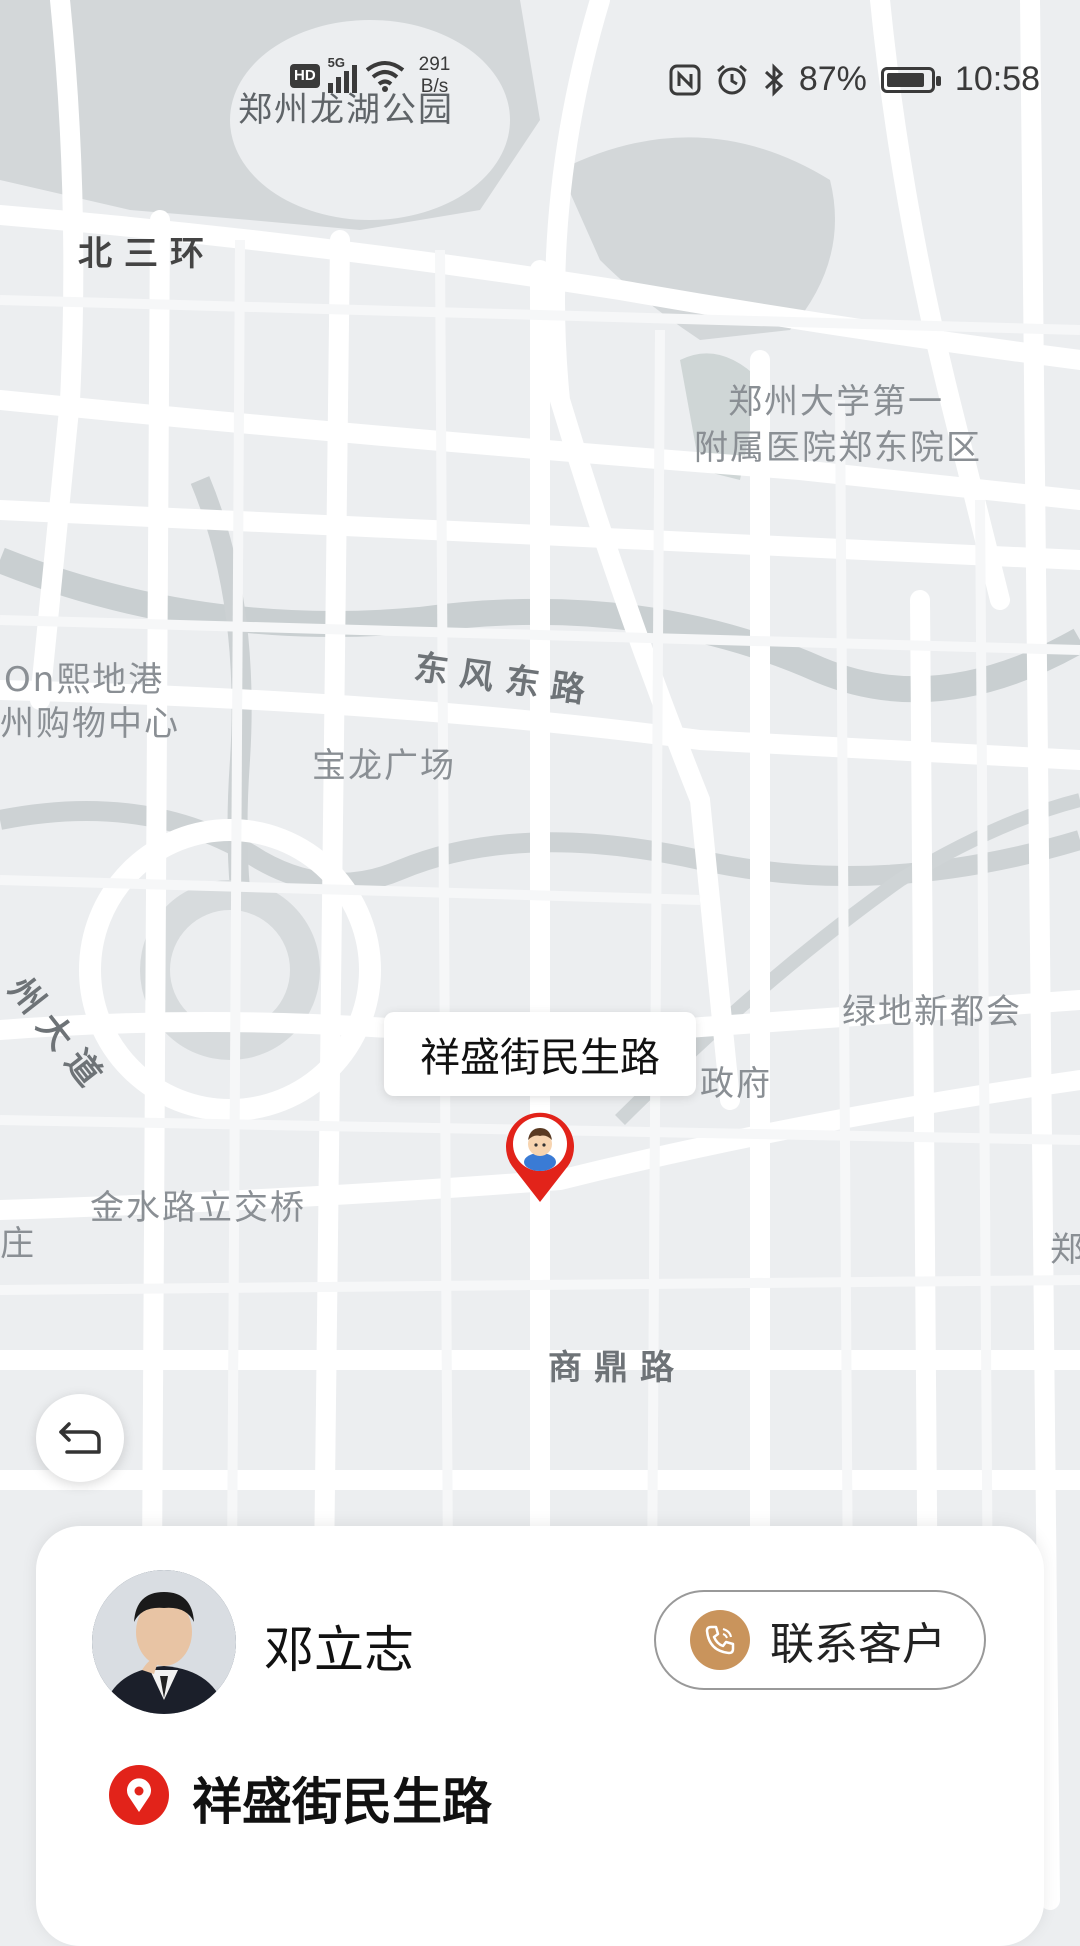 This screenshot has height=1946, width=1080. Describe the element at coordinates (720, 1640) in the screenshot. I see `phone-icon` at that location.